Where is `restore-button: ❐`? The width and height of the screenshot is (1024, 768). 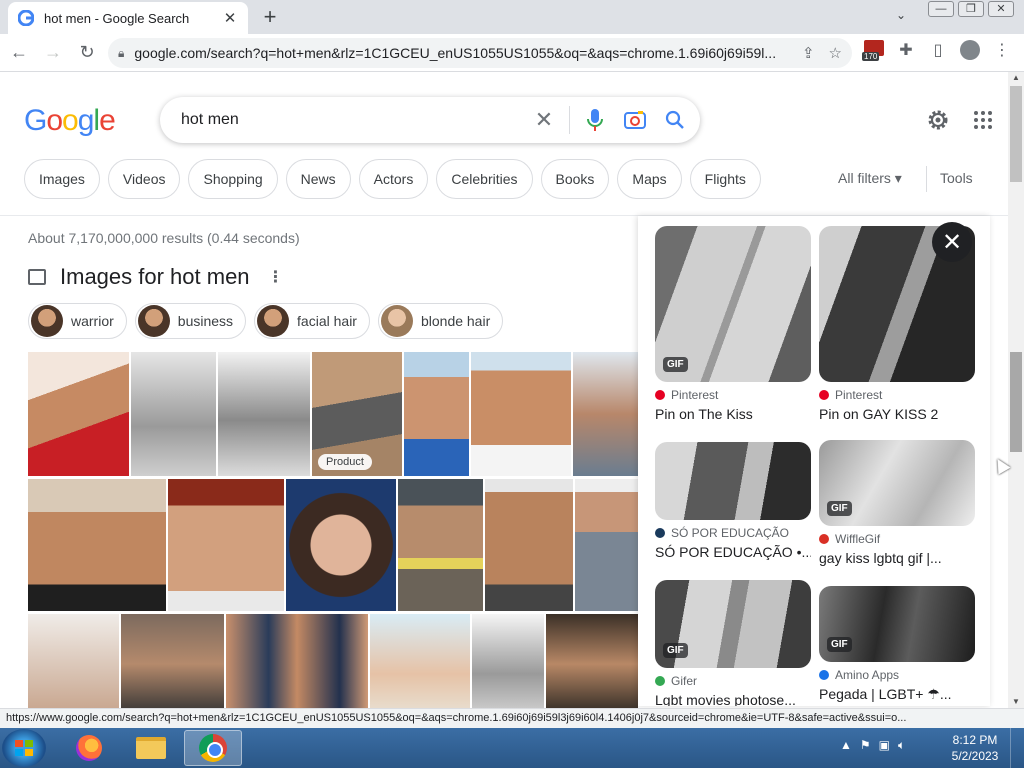 restore-button: ❐ is located at coordinates (971, 9).